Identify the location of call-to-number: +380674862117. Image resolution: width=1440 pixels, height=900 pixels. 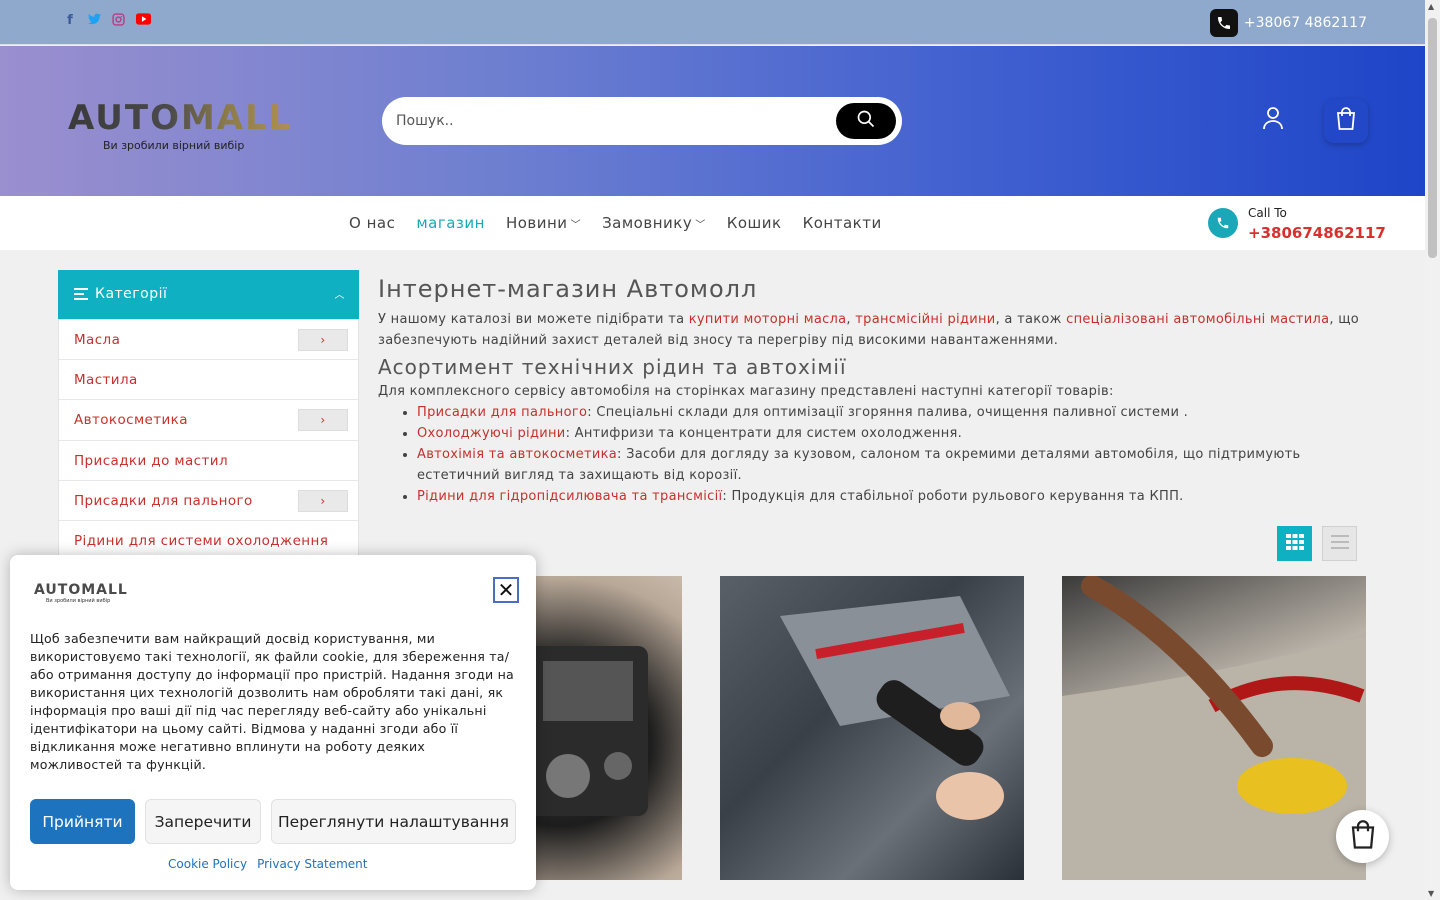
(1317, 233).